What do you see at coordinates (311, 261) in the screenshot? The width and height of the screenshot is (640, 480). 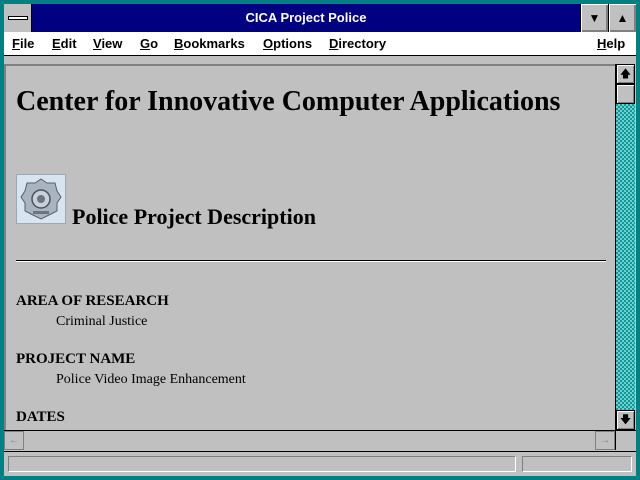 I see `horizontal-rule` at bounding box center [311, 261].